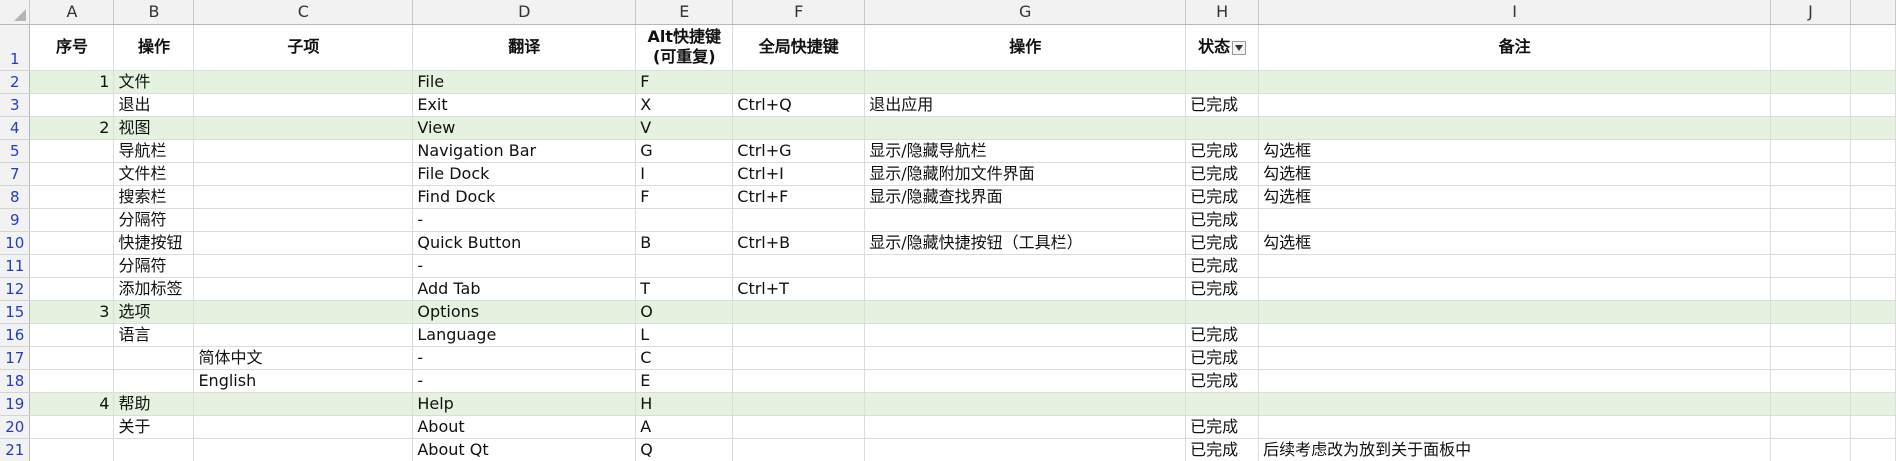  I want to click on cell-B: 快捷按钮, so click(154, 243).